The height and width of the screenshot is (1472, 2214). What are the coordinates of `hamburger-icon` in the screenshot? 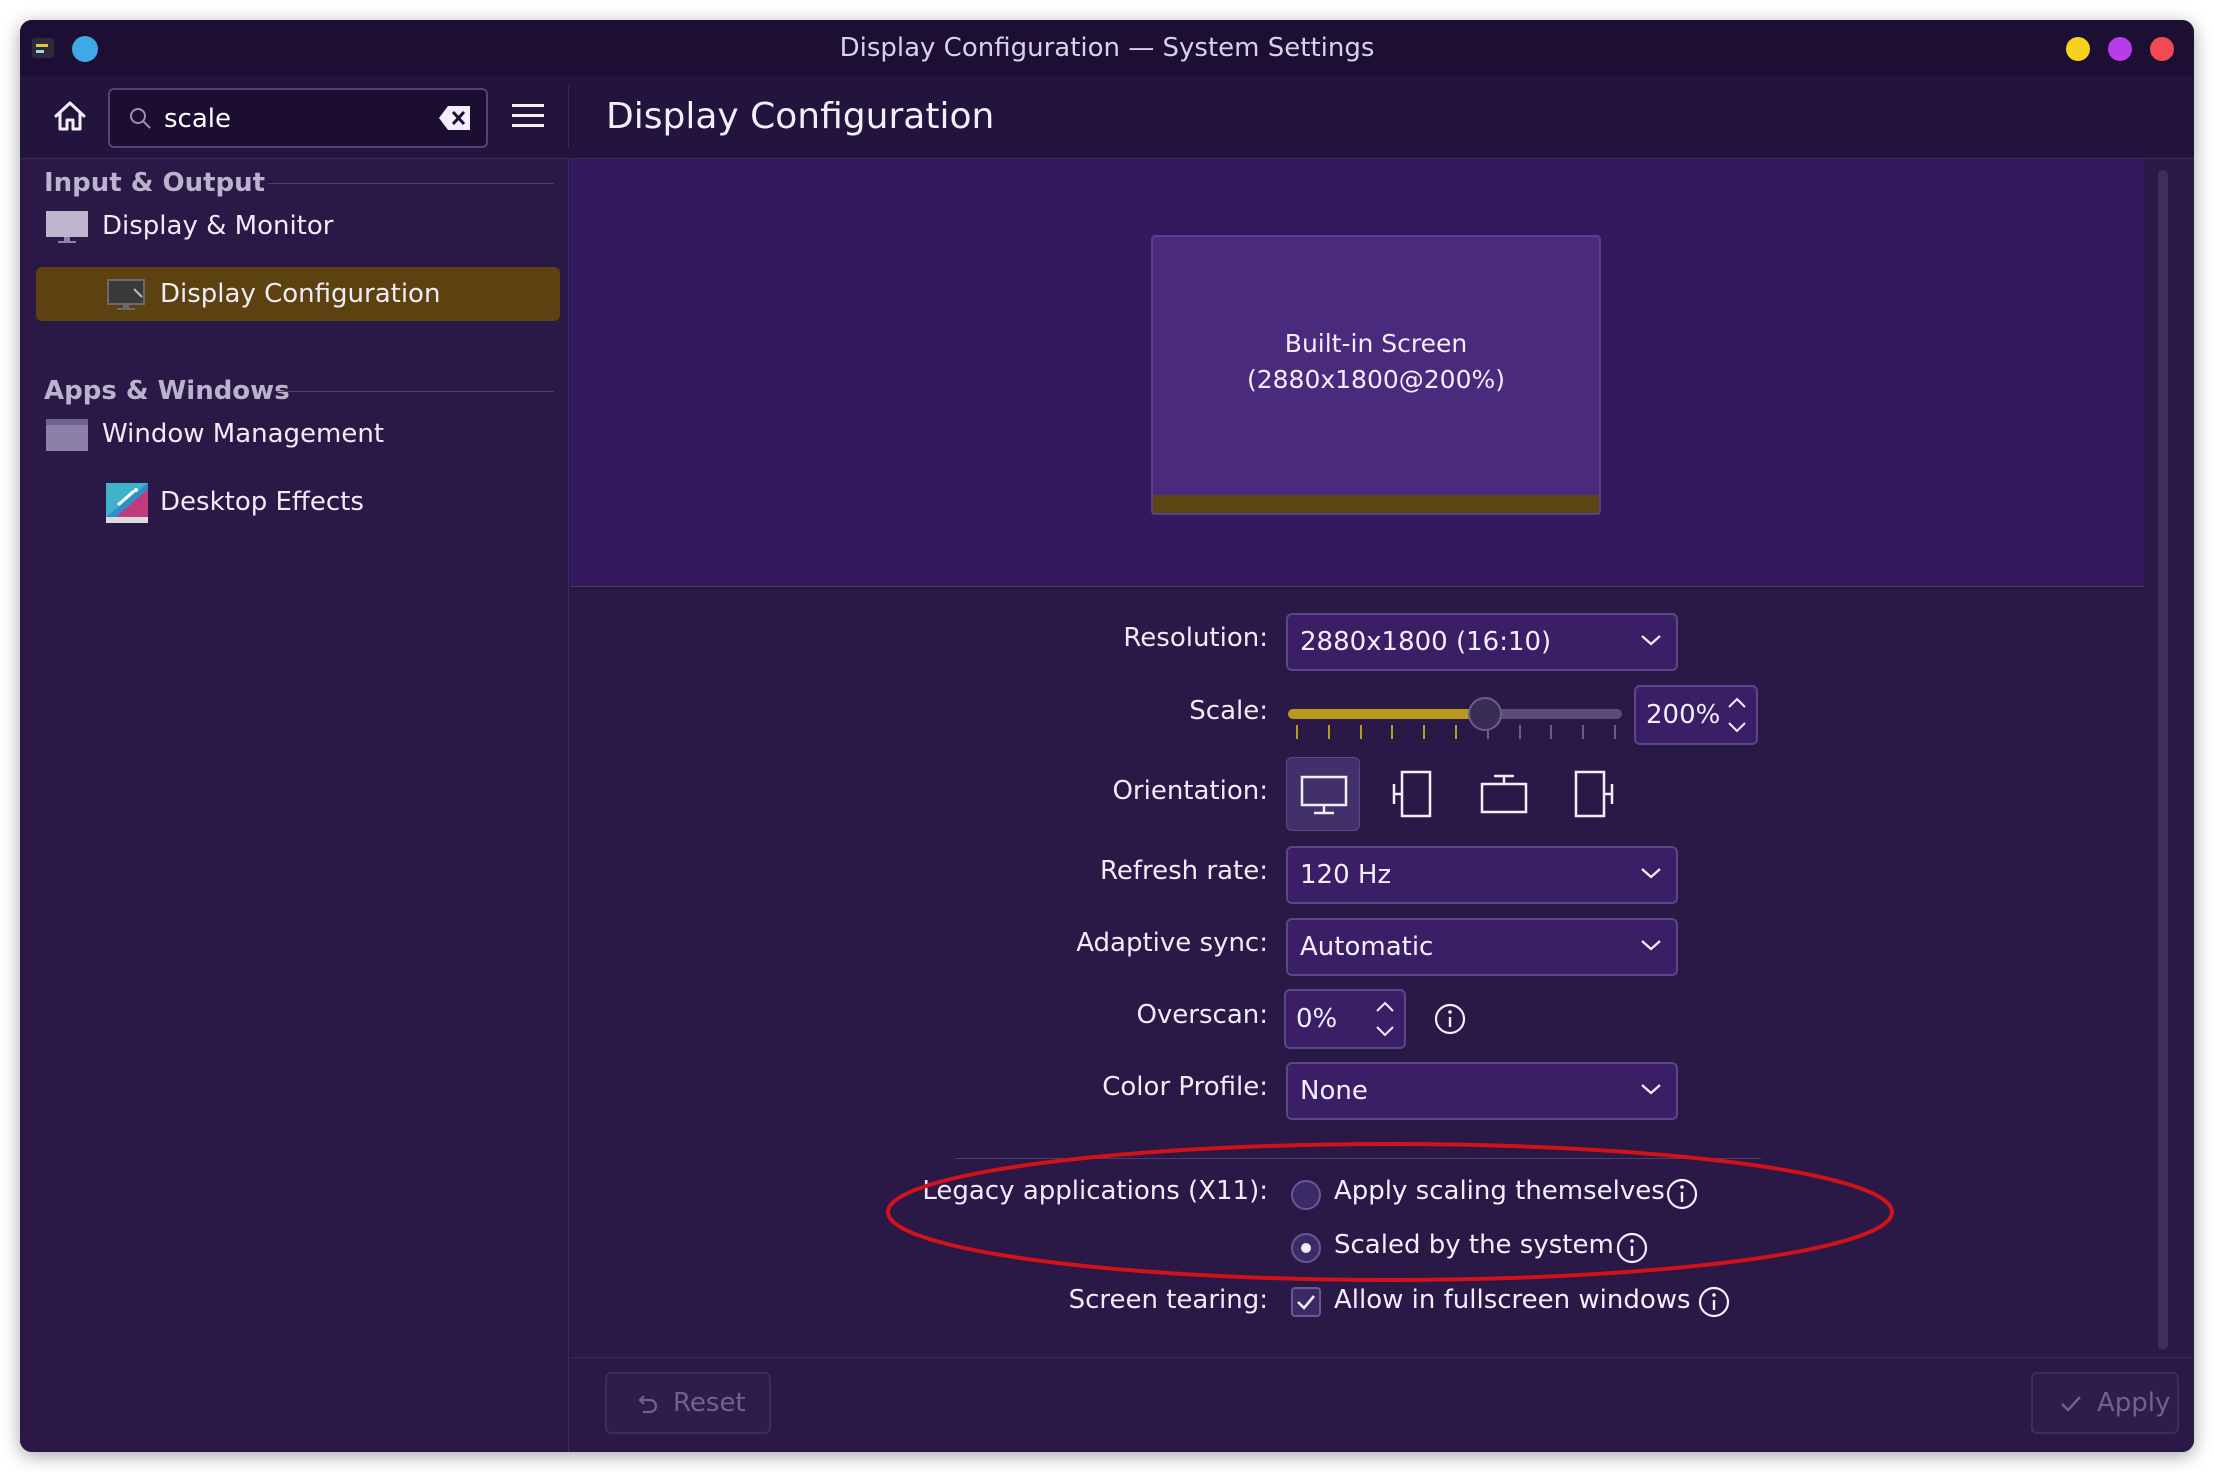 It's located at (528, 115).